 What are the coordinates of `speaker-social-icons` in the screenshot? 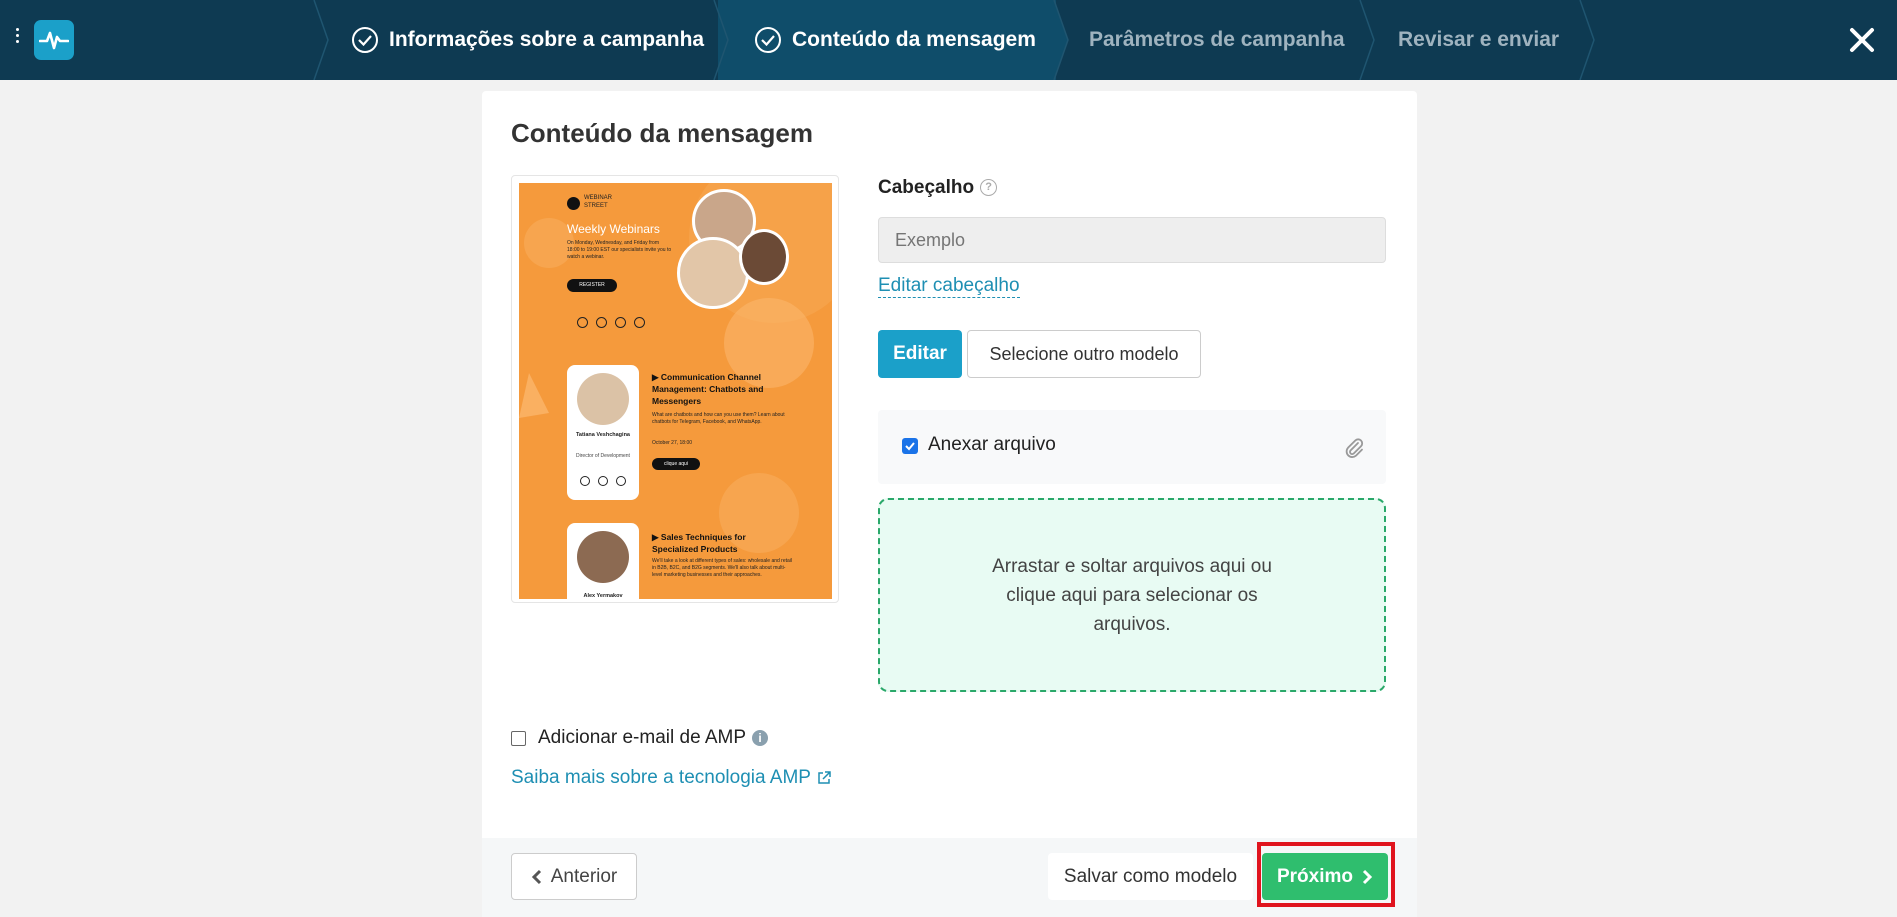 It's located at (603, 481).